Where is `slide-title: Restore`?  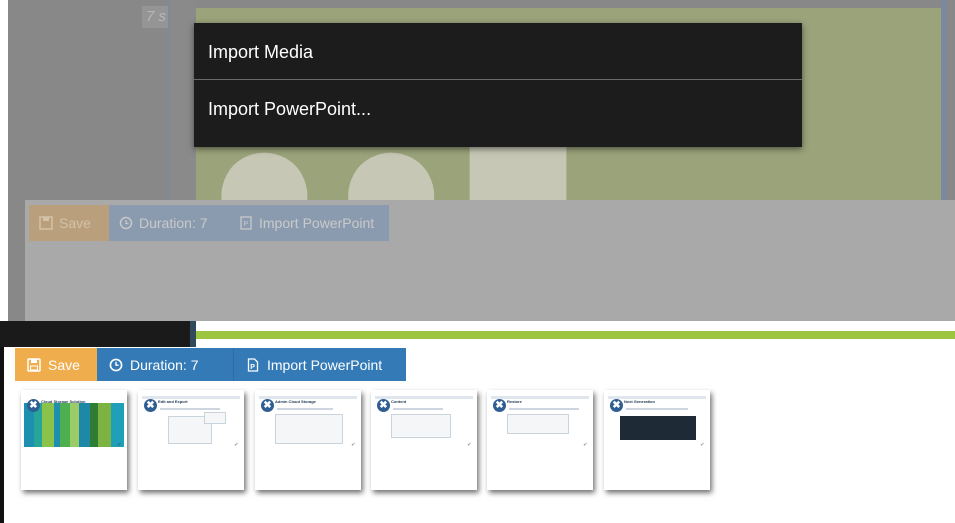 slide-title: Restore is located at coordinates (514, 401).